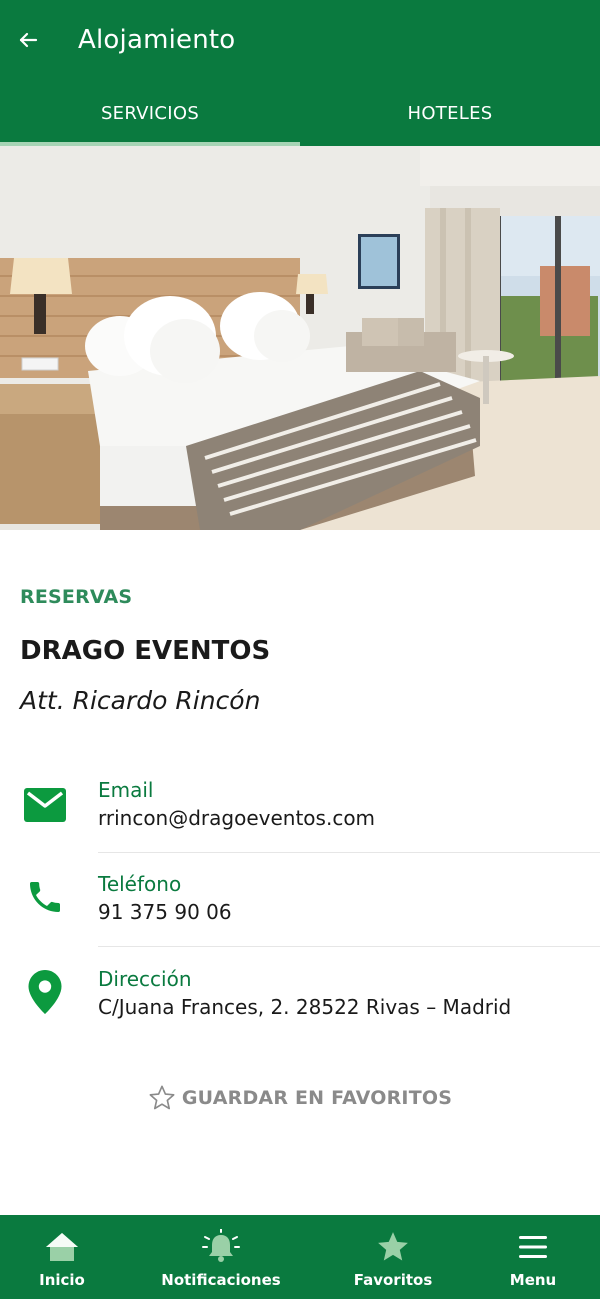 The image size is (600, 1299). I want to click on location-pin-icon, so click(45, 992).